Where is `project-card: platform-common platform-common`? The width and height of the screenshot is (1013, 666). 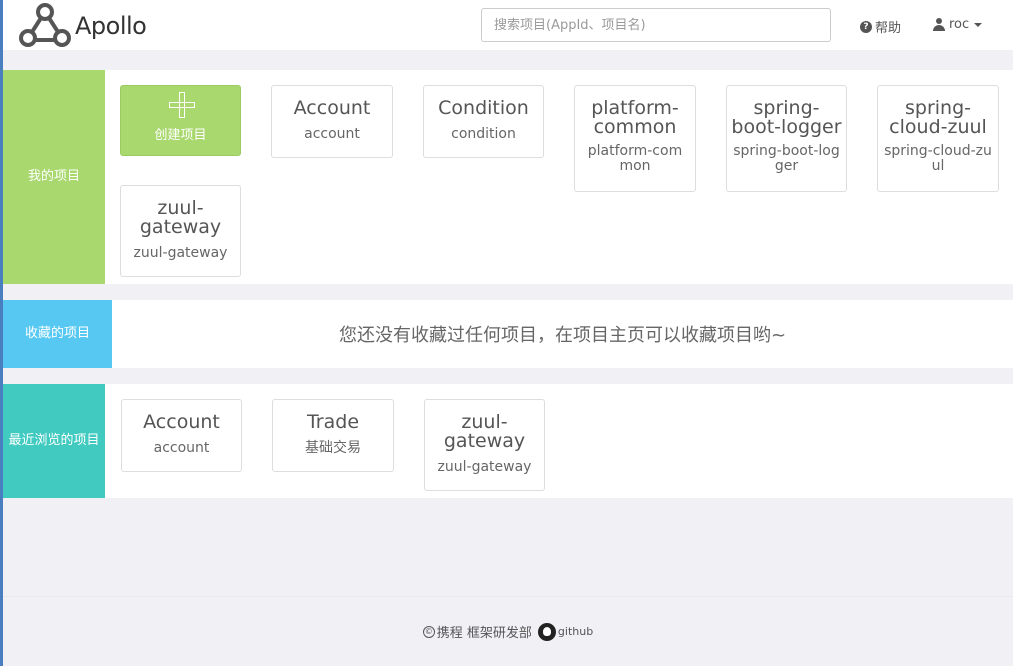
project-card: platform-common platform-common is located at coordinates (635, 138).